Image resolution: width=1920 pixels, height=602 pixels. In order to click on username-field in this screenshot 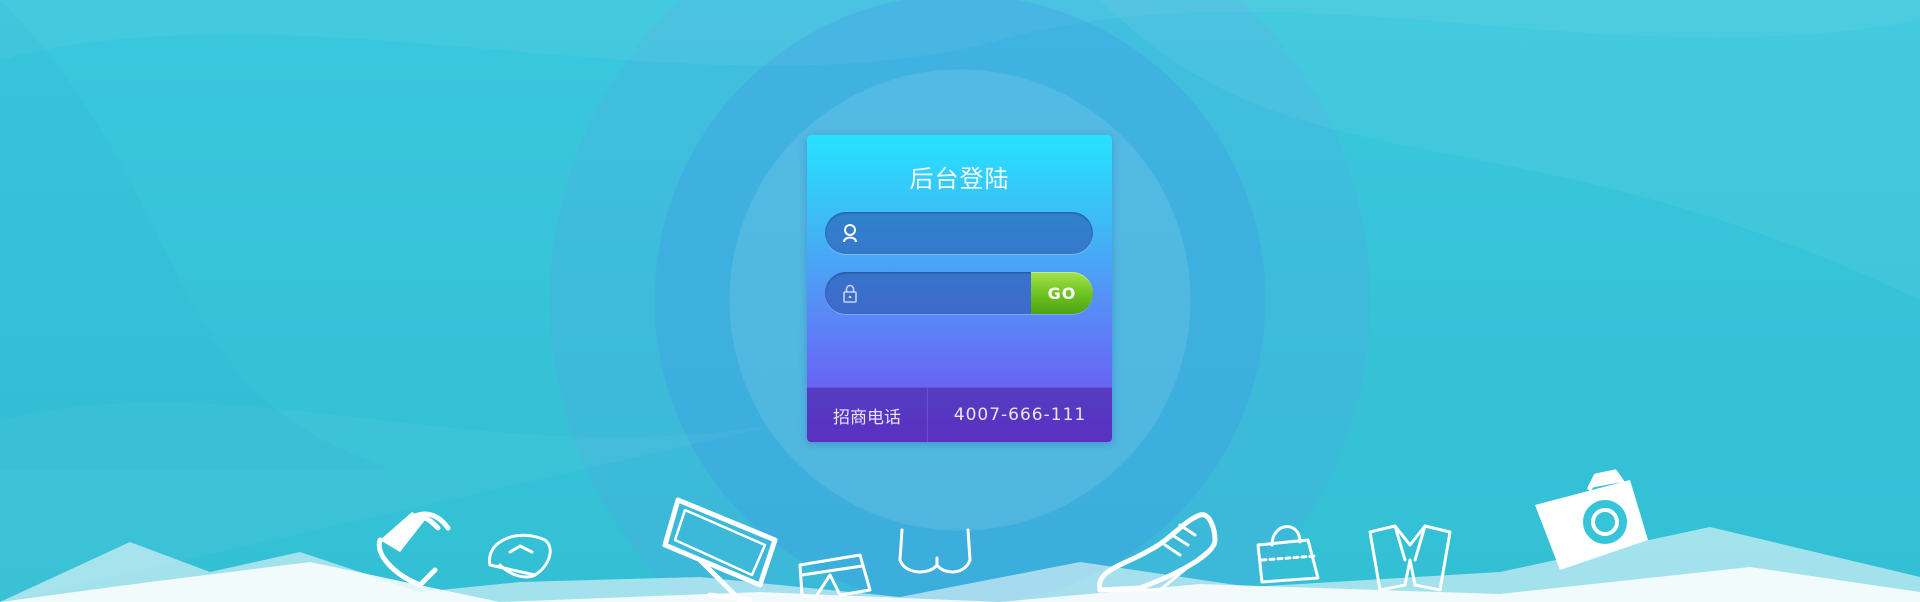, I will do `click(959, 234)`.